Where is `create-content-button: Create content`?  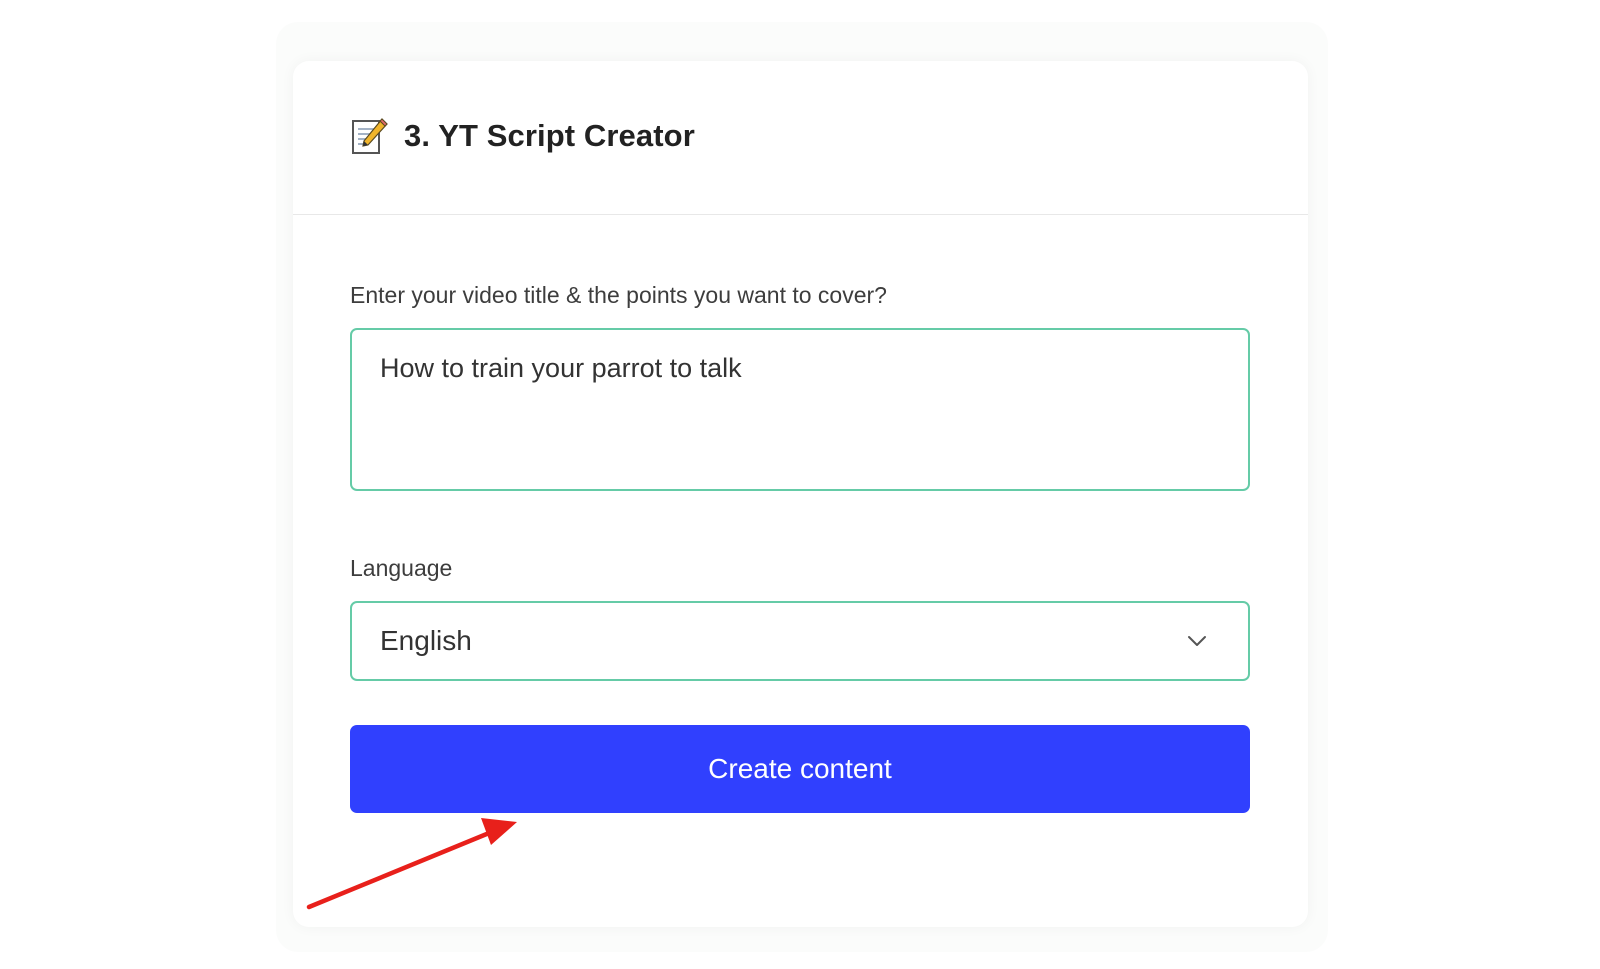 create-content-button: Create content is located at coordinates (800, 769).